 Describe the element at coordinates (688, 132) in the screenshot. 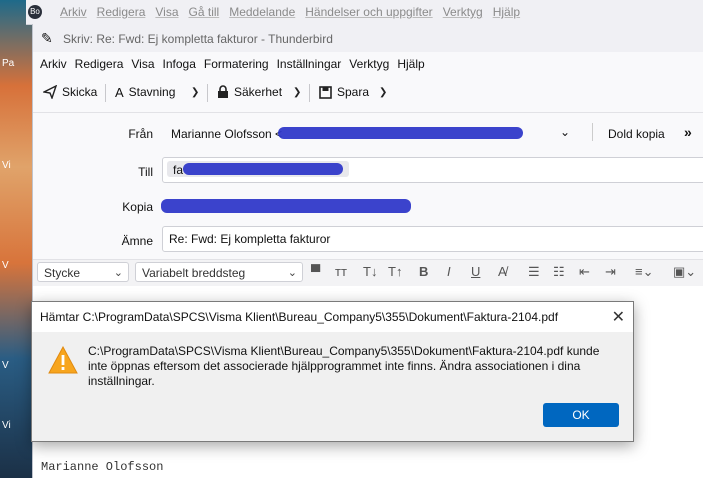

I see `more-fields-icon: »` at that location.